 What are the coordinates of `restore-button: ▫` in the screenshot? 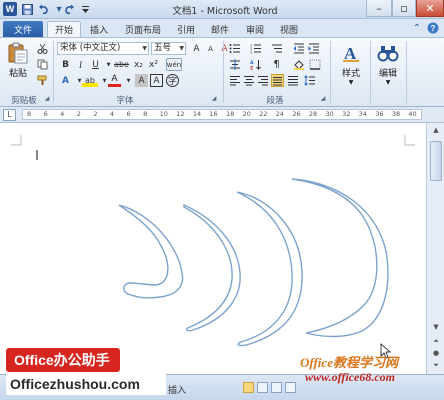 It's located at (404, 8).